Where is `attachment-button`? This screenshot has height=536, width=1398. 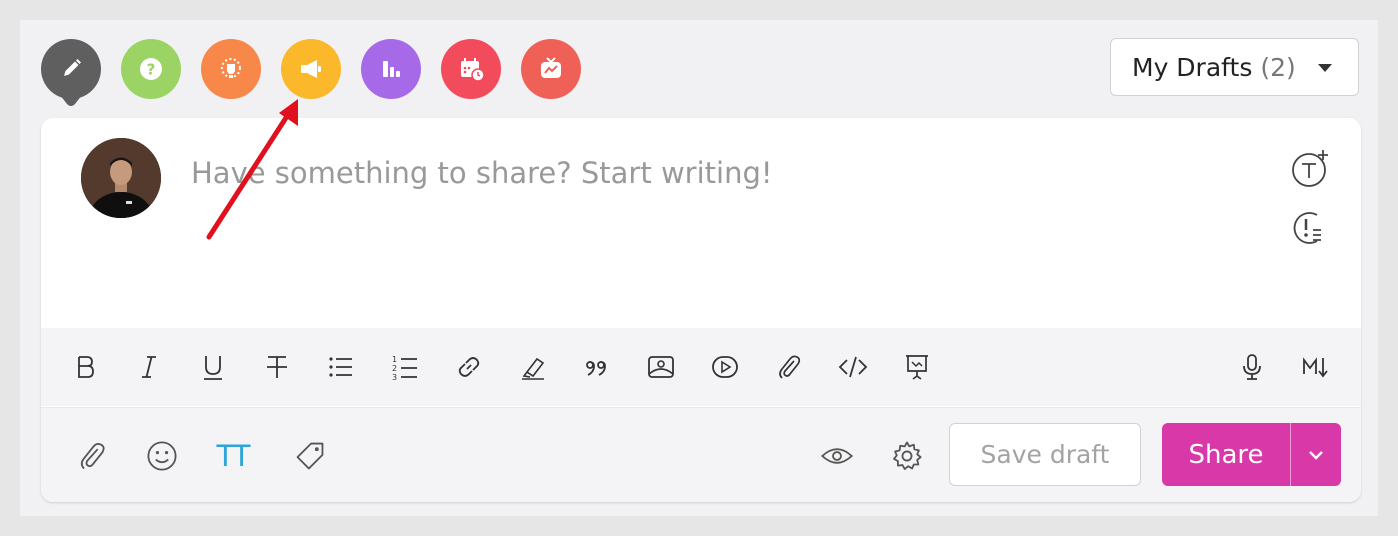 attachment-button is located at coordinates (789, 367).